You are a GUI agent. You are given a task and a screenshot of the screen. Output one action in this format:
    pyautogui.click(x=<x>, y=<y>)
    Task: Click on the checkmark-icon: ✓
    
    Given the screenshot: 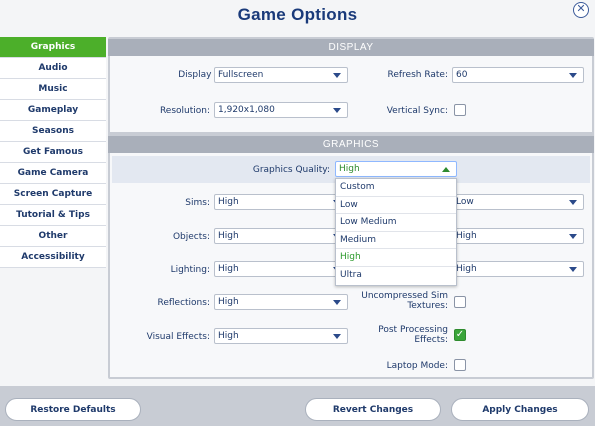 What is the action you would take?
    pyautogui.click(x=460, y=334)
    